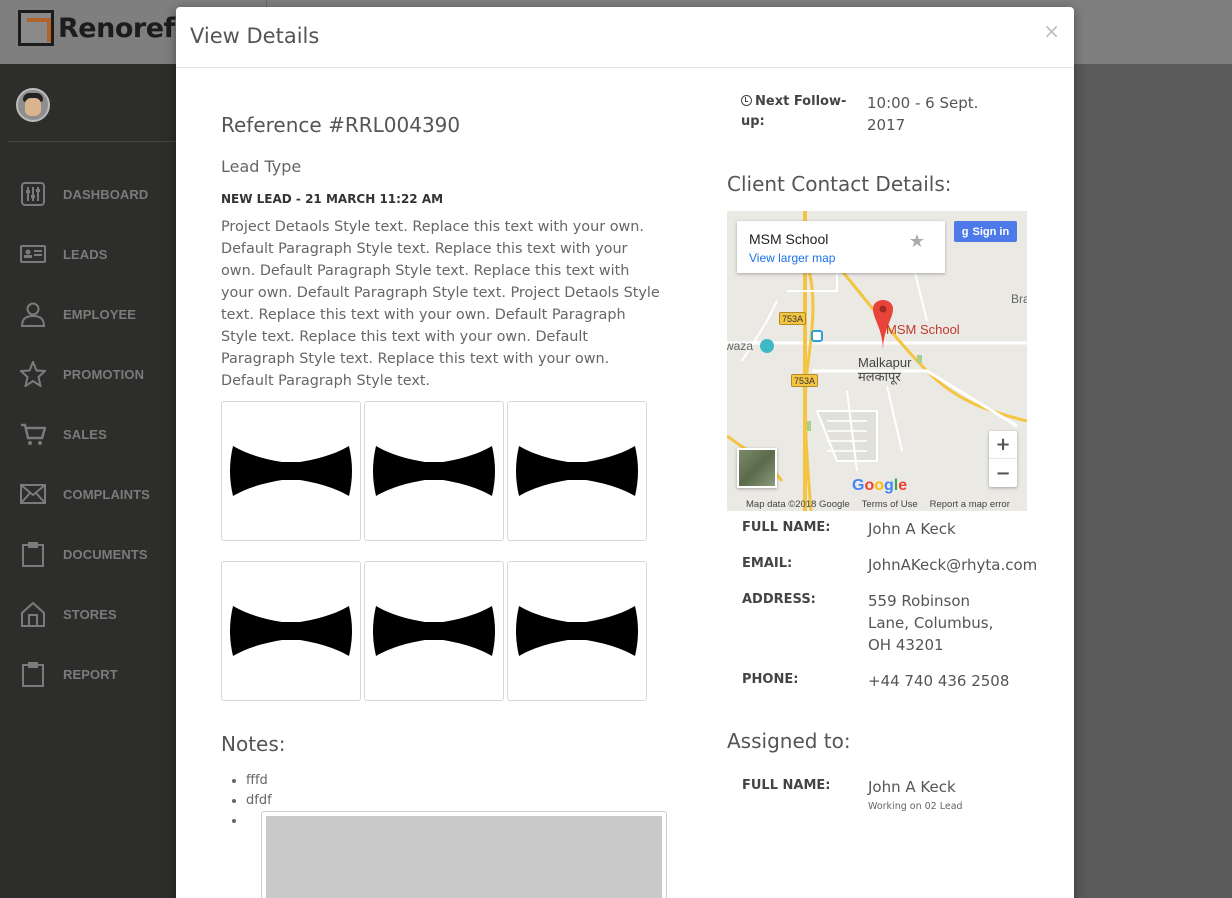 The height and width of the screenshot is (898, 1232). I want to click on assignee-info: John A Keck Working on 02 Lead, so click(958, 795).